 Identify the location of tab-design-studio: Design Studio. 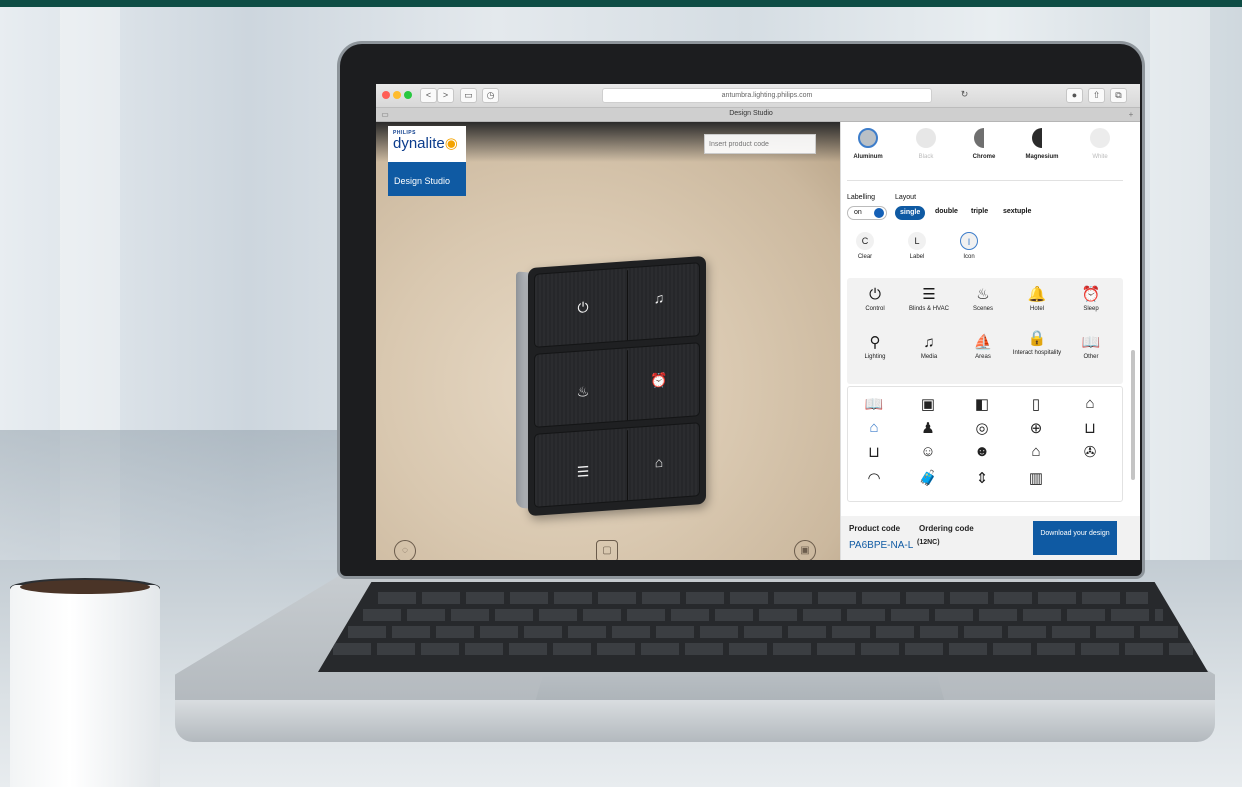
(751, 113).